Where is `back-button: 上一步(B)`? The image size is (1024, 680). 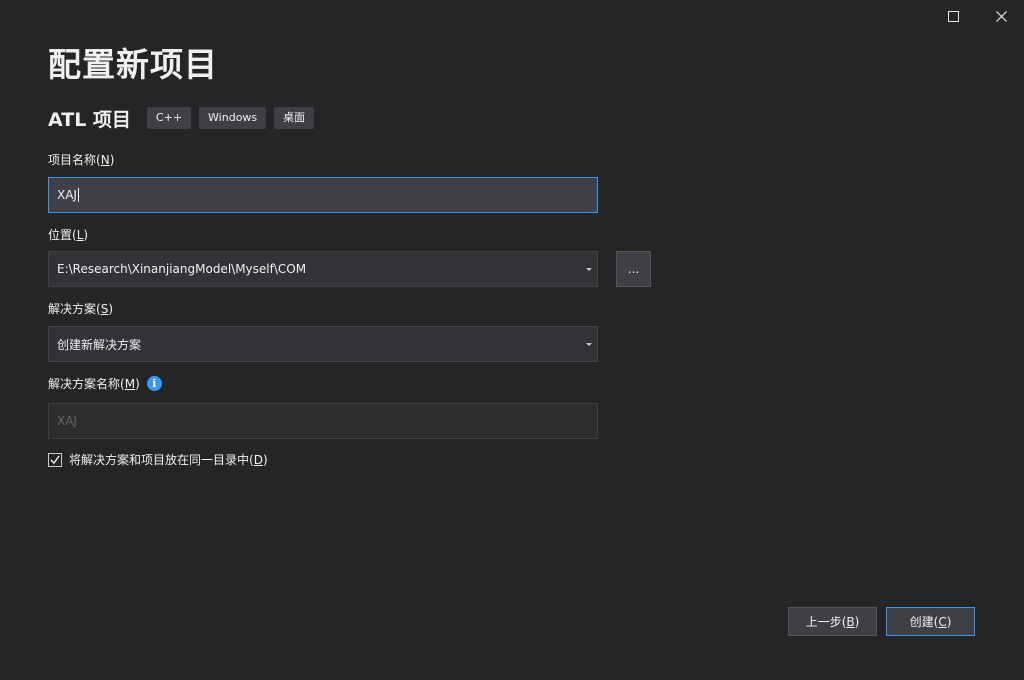
back-button: 上一步(B) is located at coordinates (832, 621).